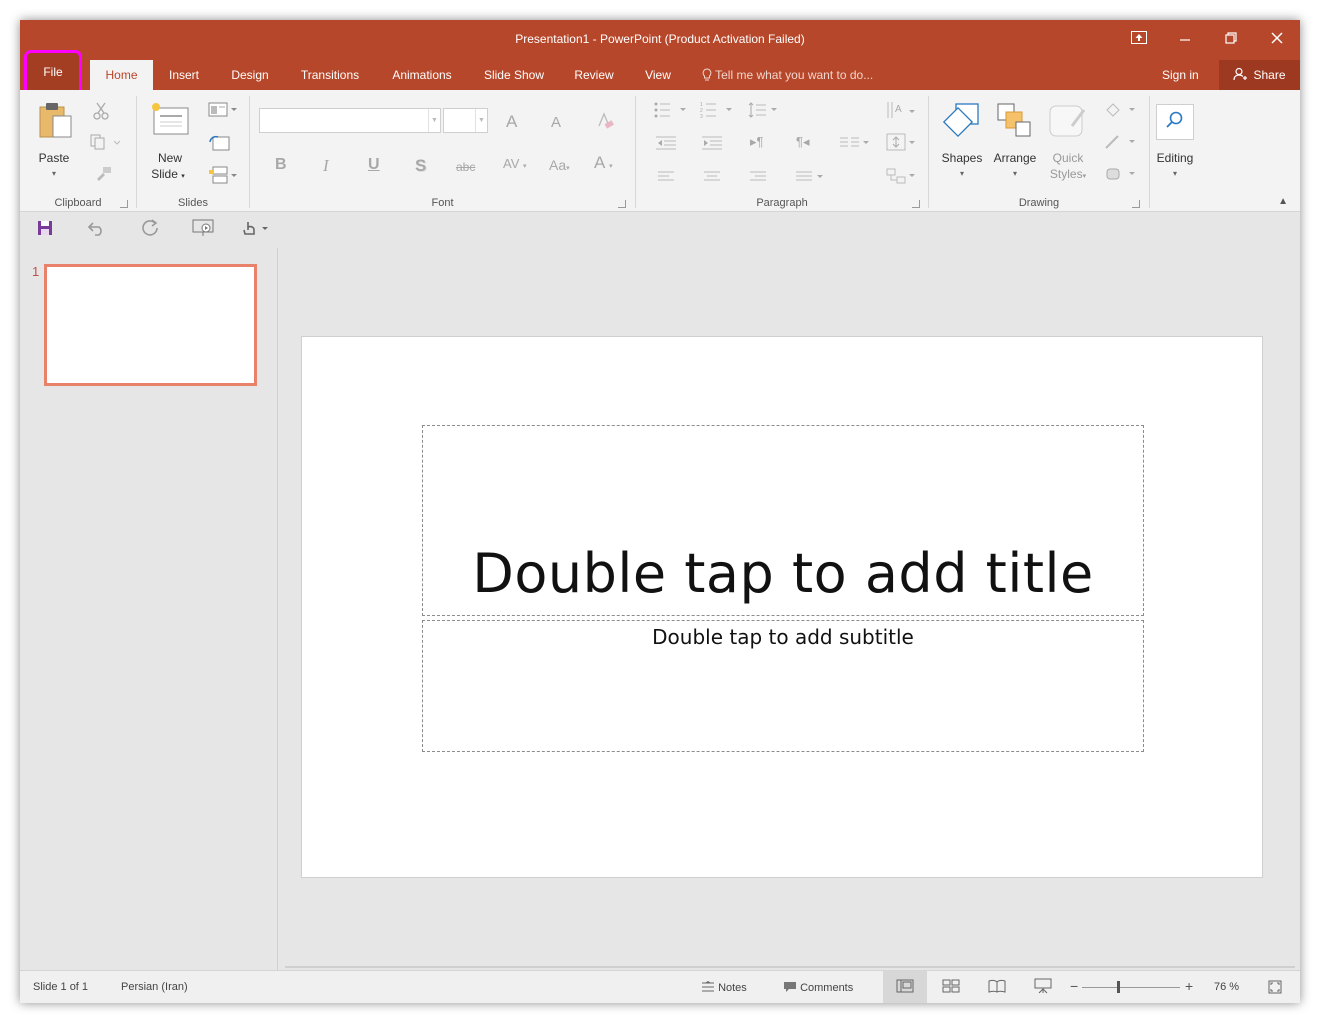  Describe the element at coordinates (605, 123) in the screenshot. I see `clear-formatting-icon` at that location.